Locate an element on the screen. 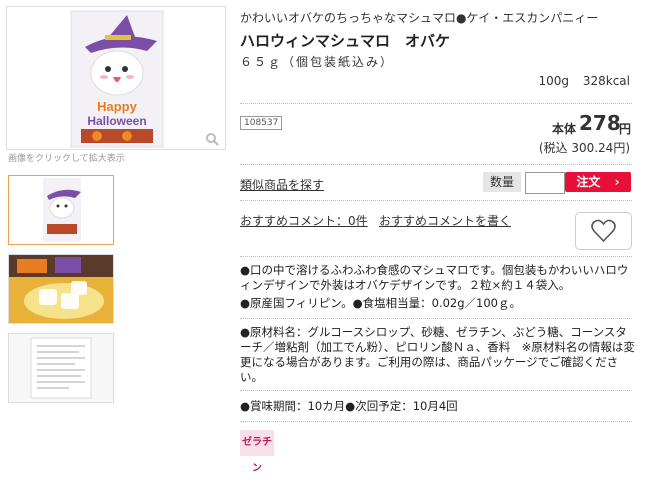  main-product-image: Happy Halloween is located at coordinates (116, 78).